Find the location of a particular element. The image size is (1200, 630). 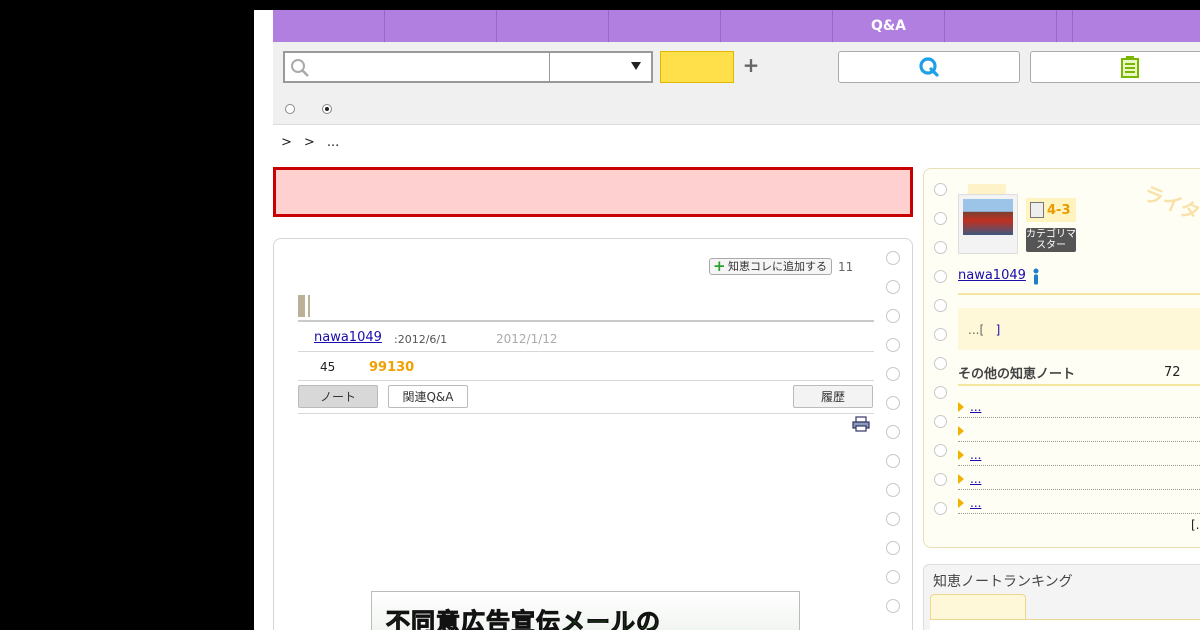

ranking-body is located at coordinates (1065, 624).